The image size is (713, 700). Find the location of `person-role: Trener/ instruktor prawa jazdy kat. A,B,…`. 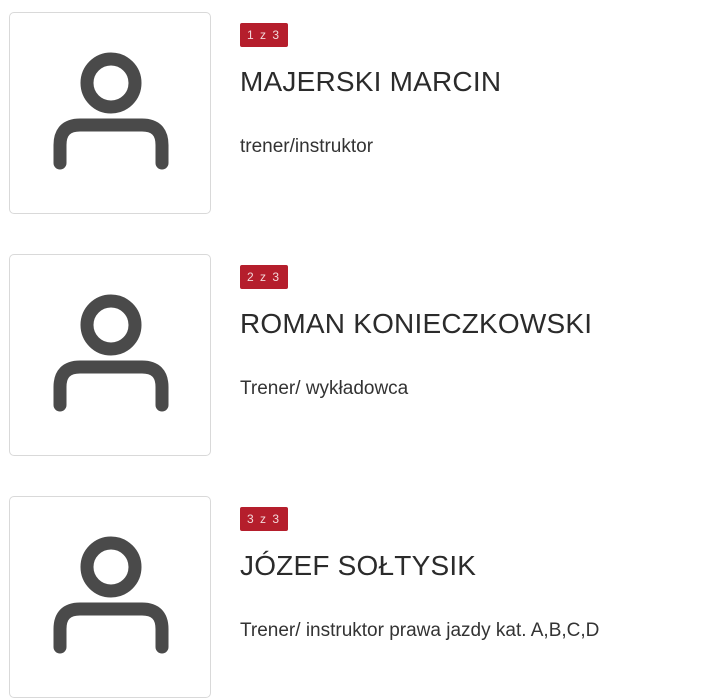

person-role: Trener/ instruktor prawa jazdy kat. A,B,… is located at coordinates (420, 630).